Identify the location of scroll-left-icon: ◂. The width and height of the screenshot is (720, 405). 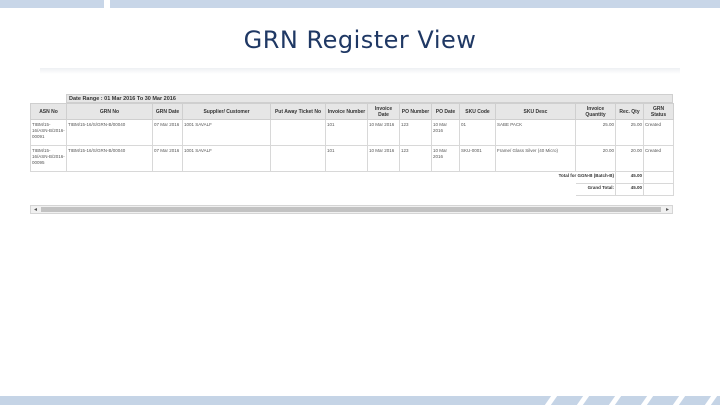
(35, 209).